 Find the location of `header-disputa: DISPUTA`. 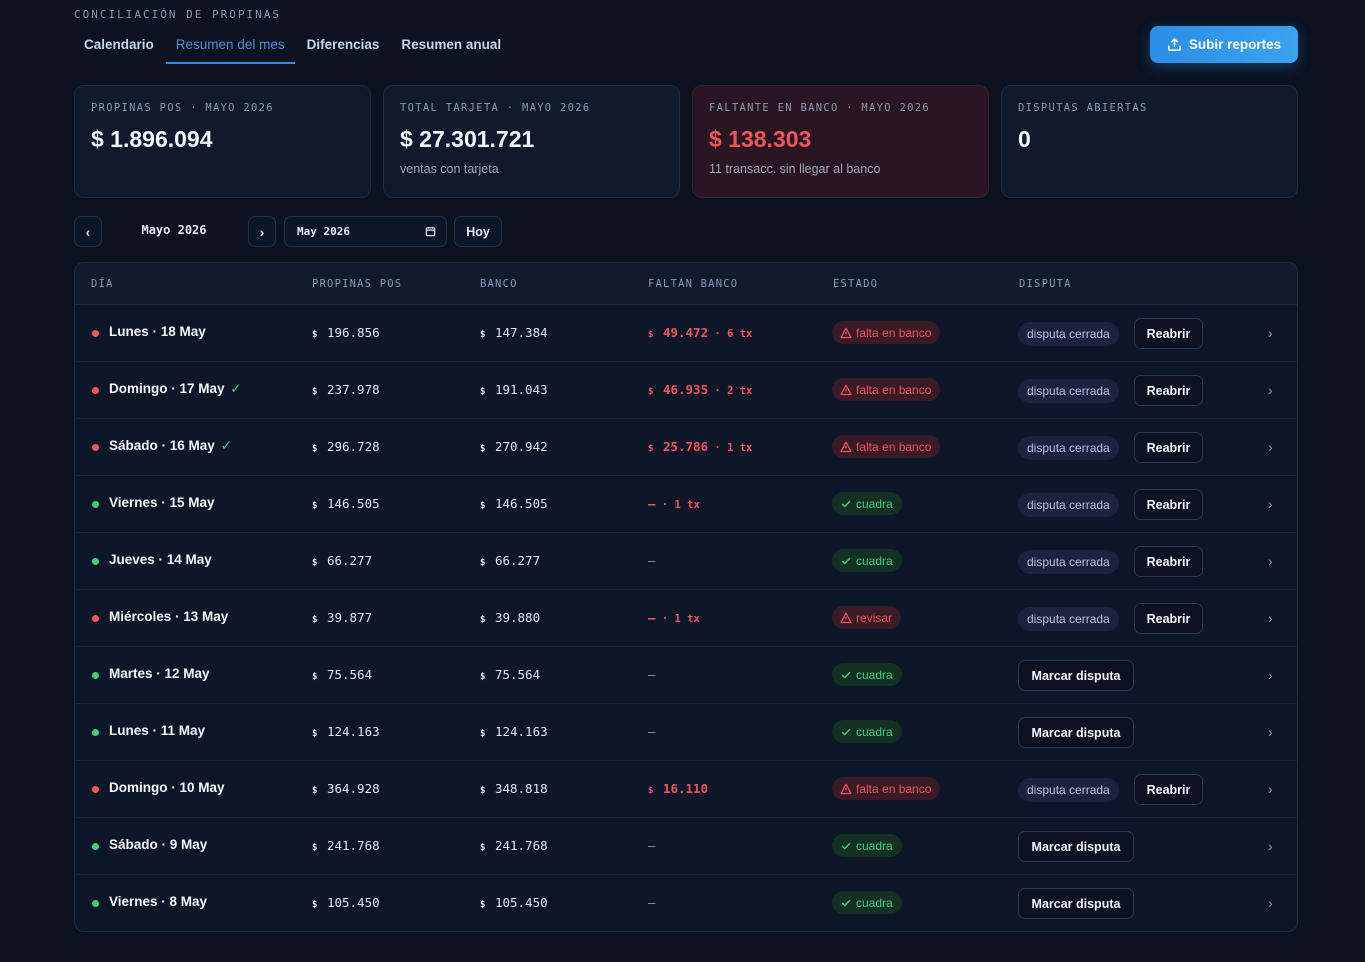

header-disputa: DISPUTA is located at coordinates (1045, 284).